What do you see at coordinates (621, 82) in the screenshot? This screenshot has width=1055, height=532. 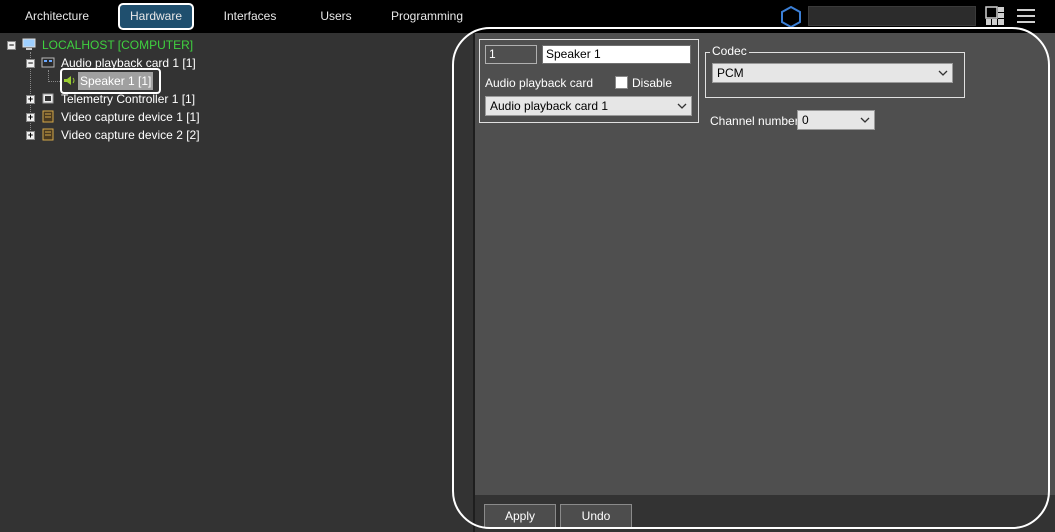 I see `disable-checkbox` at bounding box center [621, 82].